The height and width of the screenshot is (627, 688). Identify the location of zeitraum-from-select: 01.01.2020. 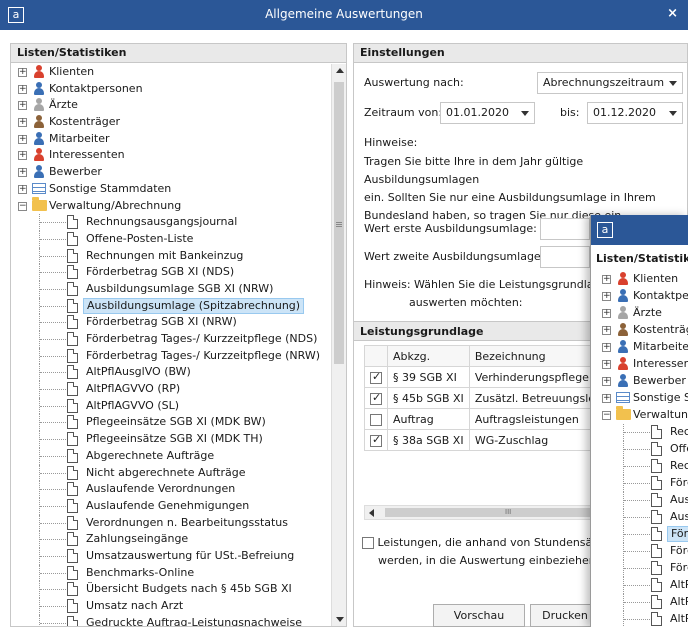
(487, 113).